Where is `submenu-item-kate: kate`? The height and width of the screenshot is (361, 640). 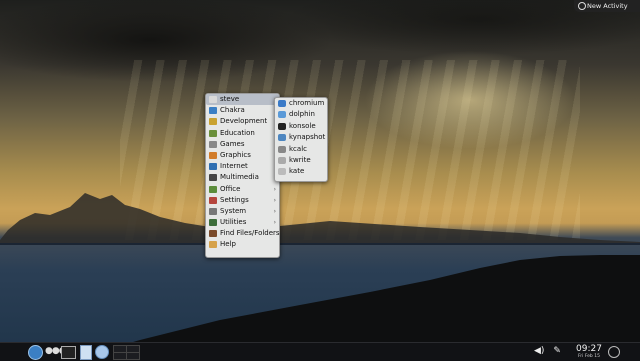 submenu-item-kate: kate is located at coordinates (301, 171).